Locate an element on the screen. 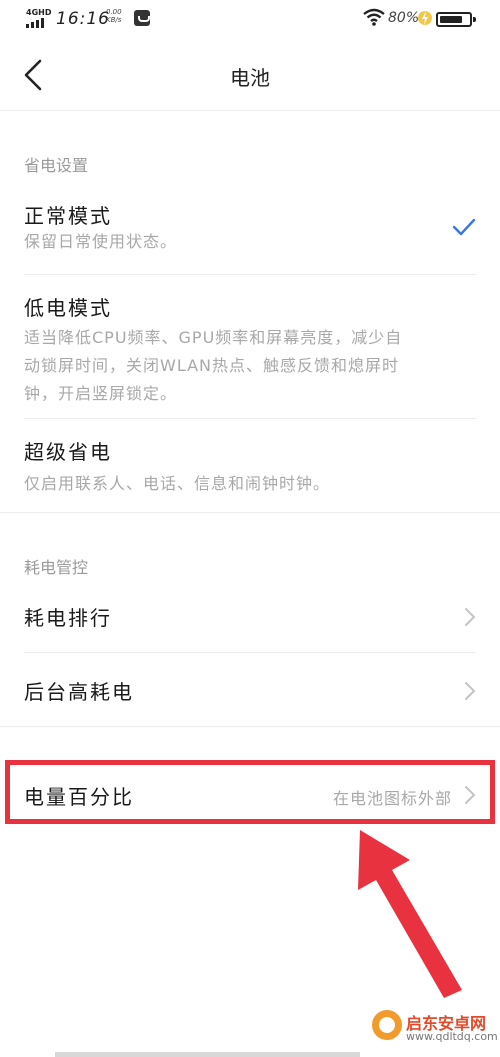 The image size is (500, 1057). header: 电池 is located at coordinates (250, 75).